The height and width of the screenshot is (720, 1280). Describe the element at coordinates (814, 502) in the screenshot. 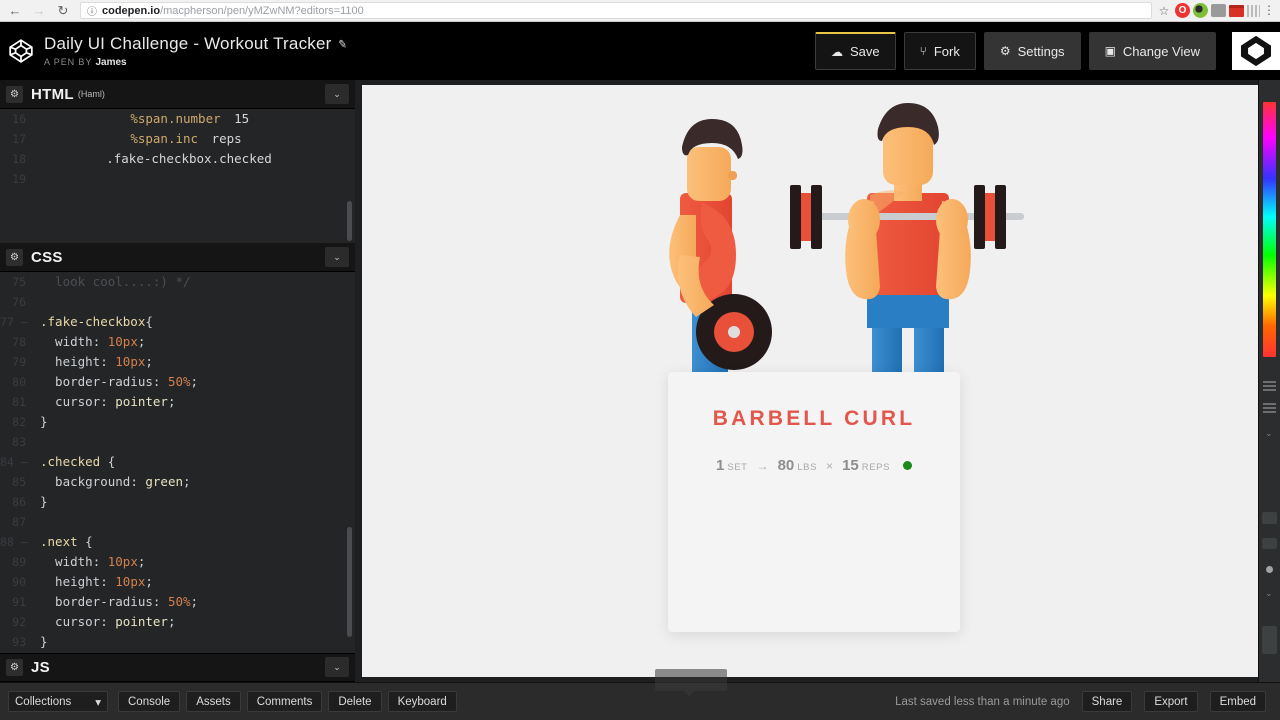

I see `workout-card: BARBELL CURL 1 SET → 80 LBS × 15 REPS` at that location.